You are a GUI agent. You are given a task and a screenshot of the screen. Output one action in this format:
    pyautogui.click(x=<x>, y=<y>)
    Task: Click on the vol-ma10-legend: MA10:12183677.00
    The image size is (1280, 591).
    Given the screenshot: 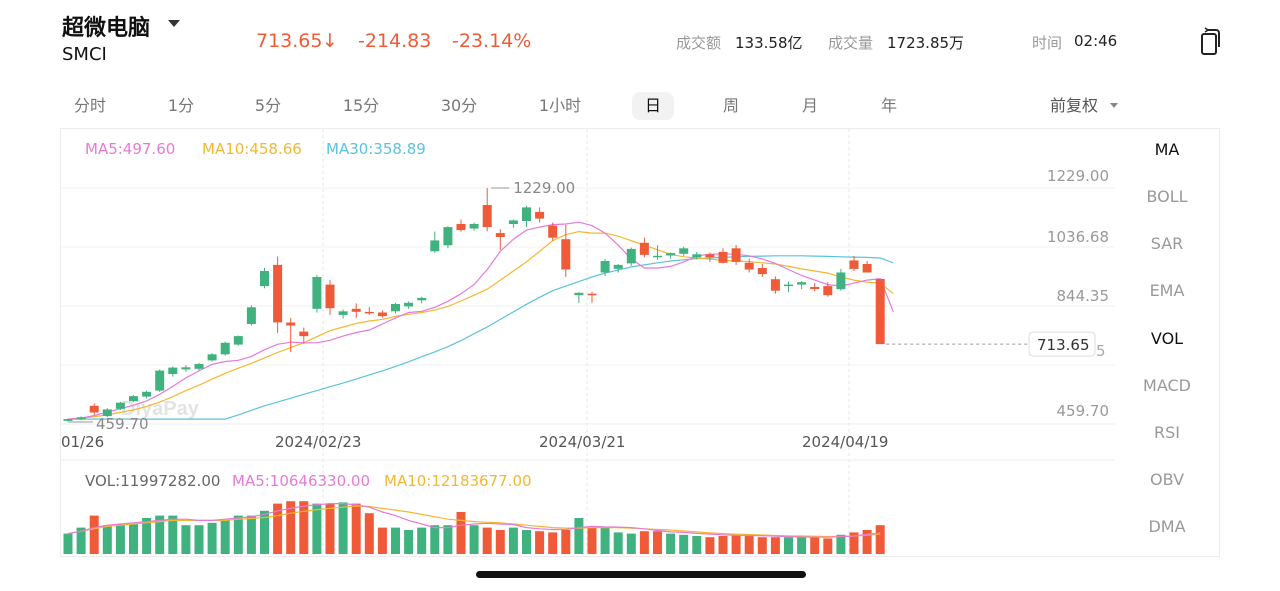 What is the action you would take?
    pyautogui.click(x=458, y=481)
    